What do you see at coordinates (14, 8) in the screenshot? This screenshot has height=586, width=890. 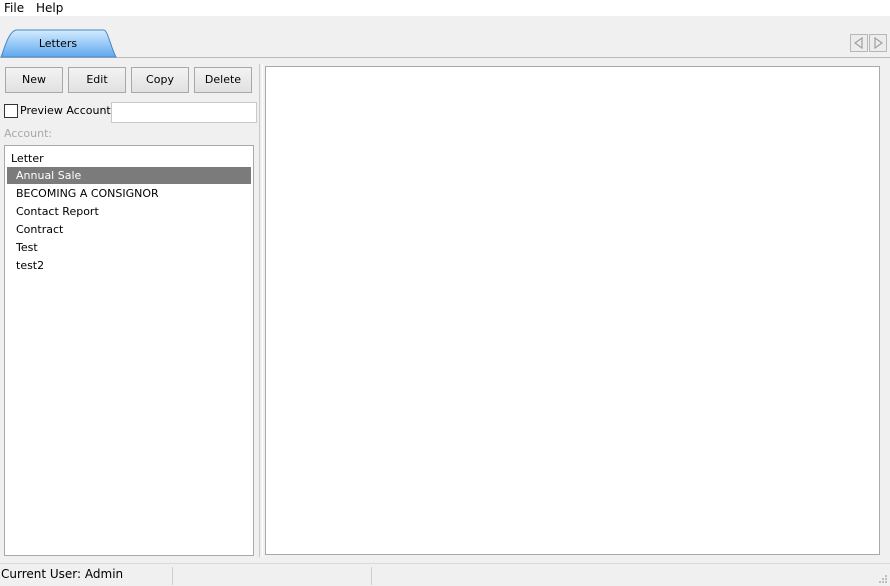 I see `menu-file: File` at bounding box center [14, 8].